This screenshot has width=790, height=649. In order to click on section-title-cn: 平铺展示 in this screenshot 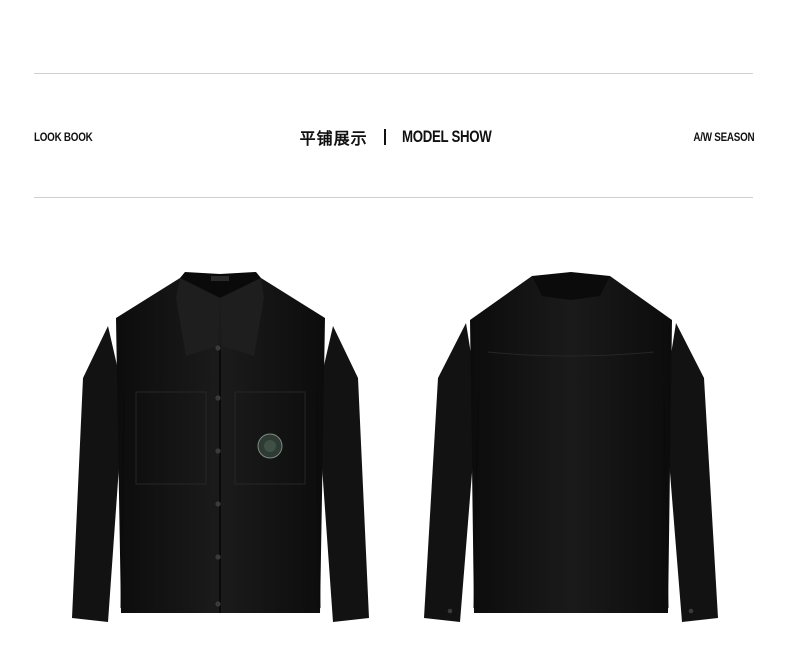, I will do `click(333, 138)`.